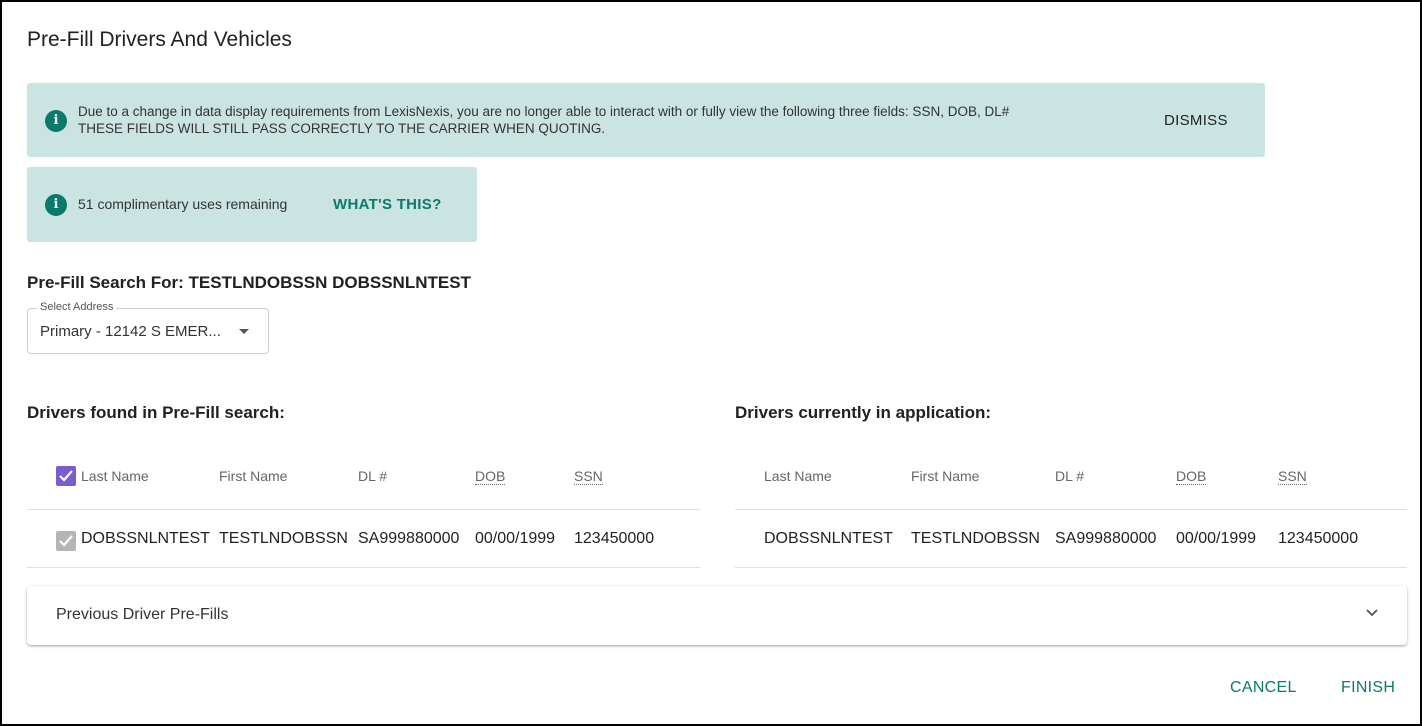 This screenshot has height=726, width=1422. I want to click on found-col-ssn: SSN, so click(588, 476).